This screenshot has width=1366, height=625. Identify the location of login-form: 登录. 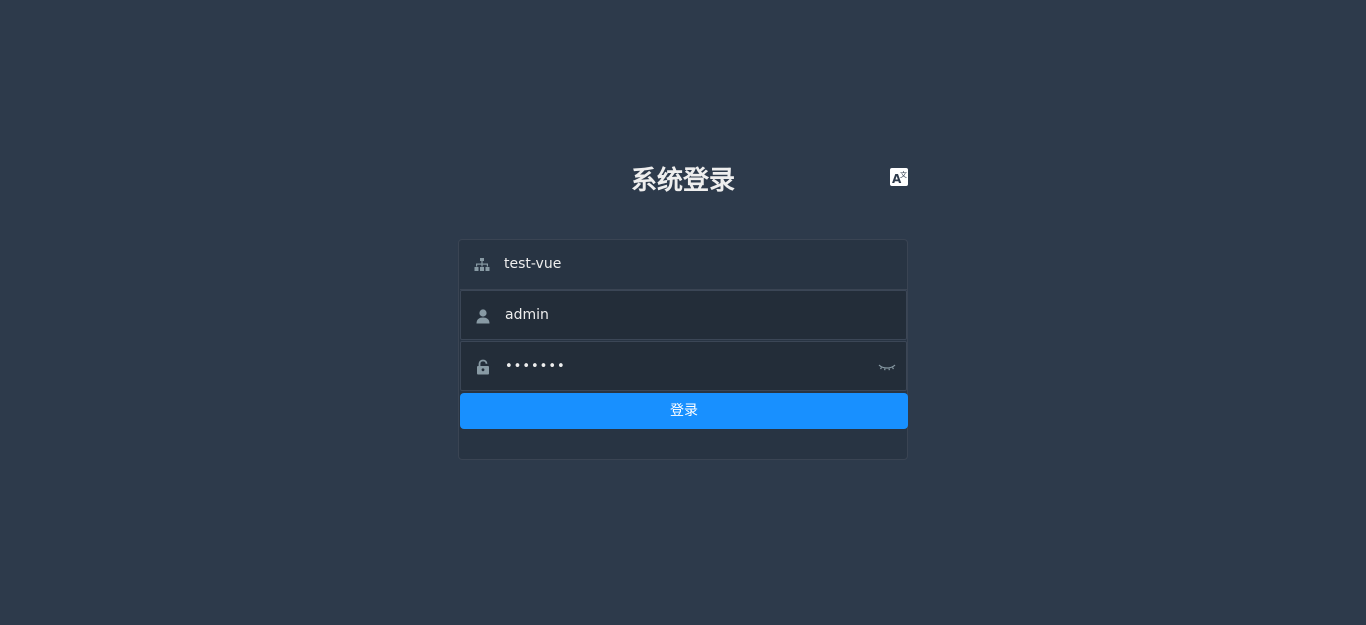
(683, 349).